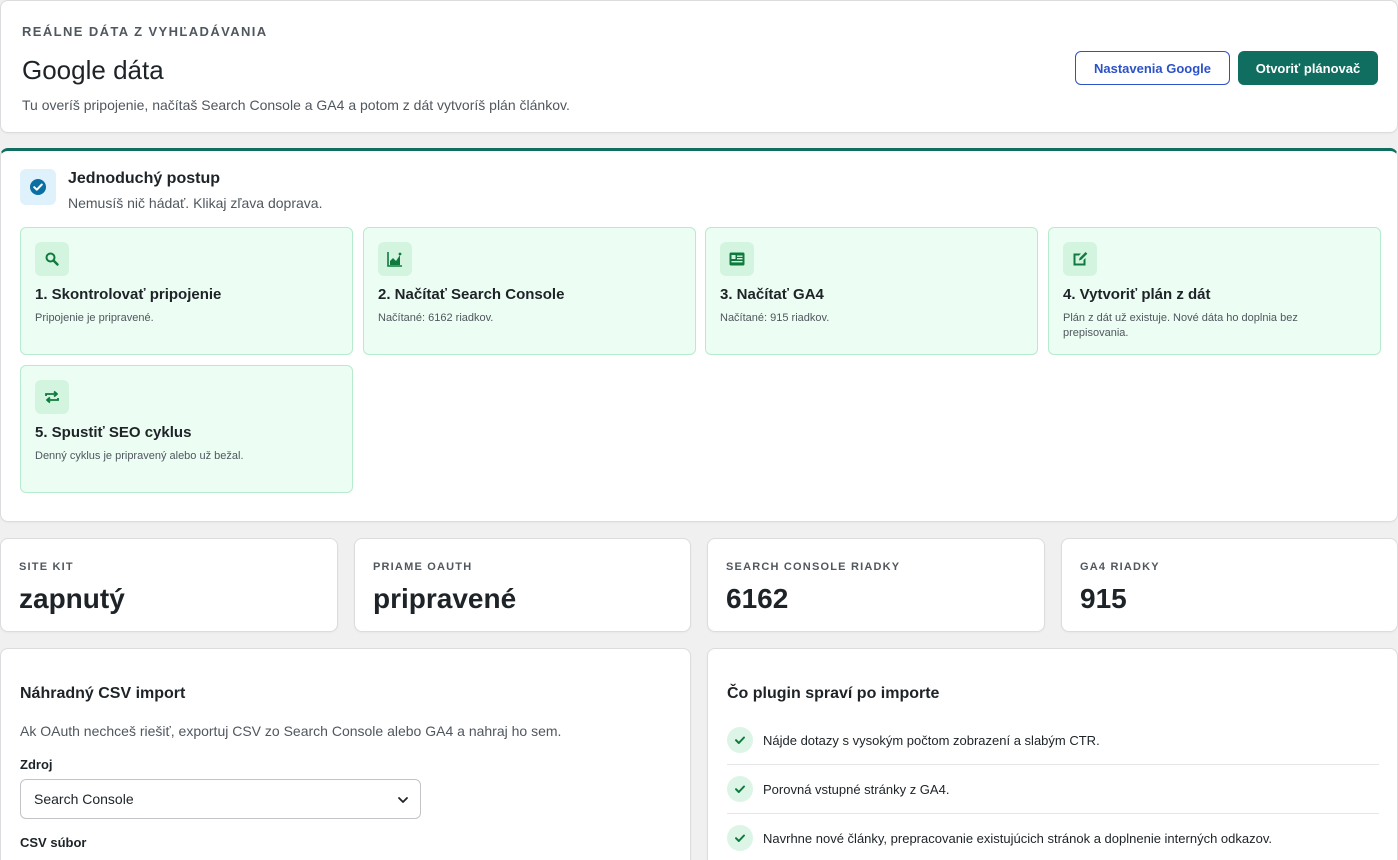 This screenshot has height=860, width=1398. What do you see at coordinates (395, 259) in the screenshot?
I see `chart-icon` at bounding box center [395, 259].